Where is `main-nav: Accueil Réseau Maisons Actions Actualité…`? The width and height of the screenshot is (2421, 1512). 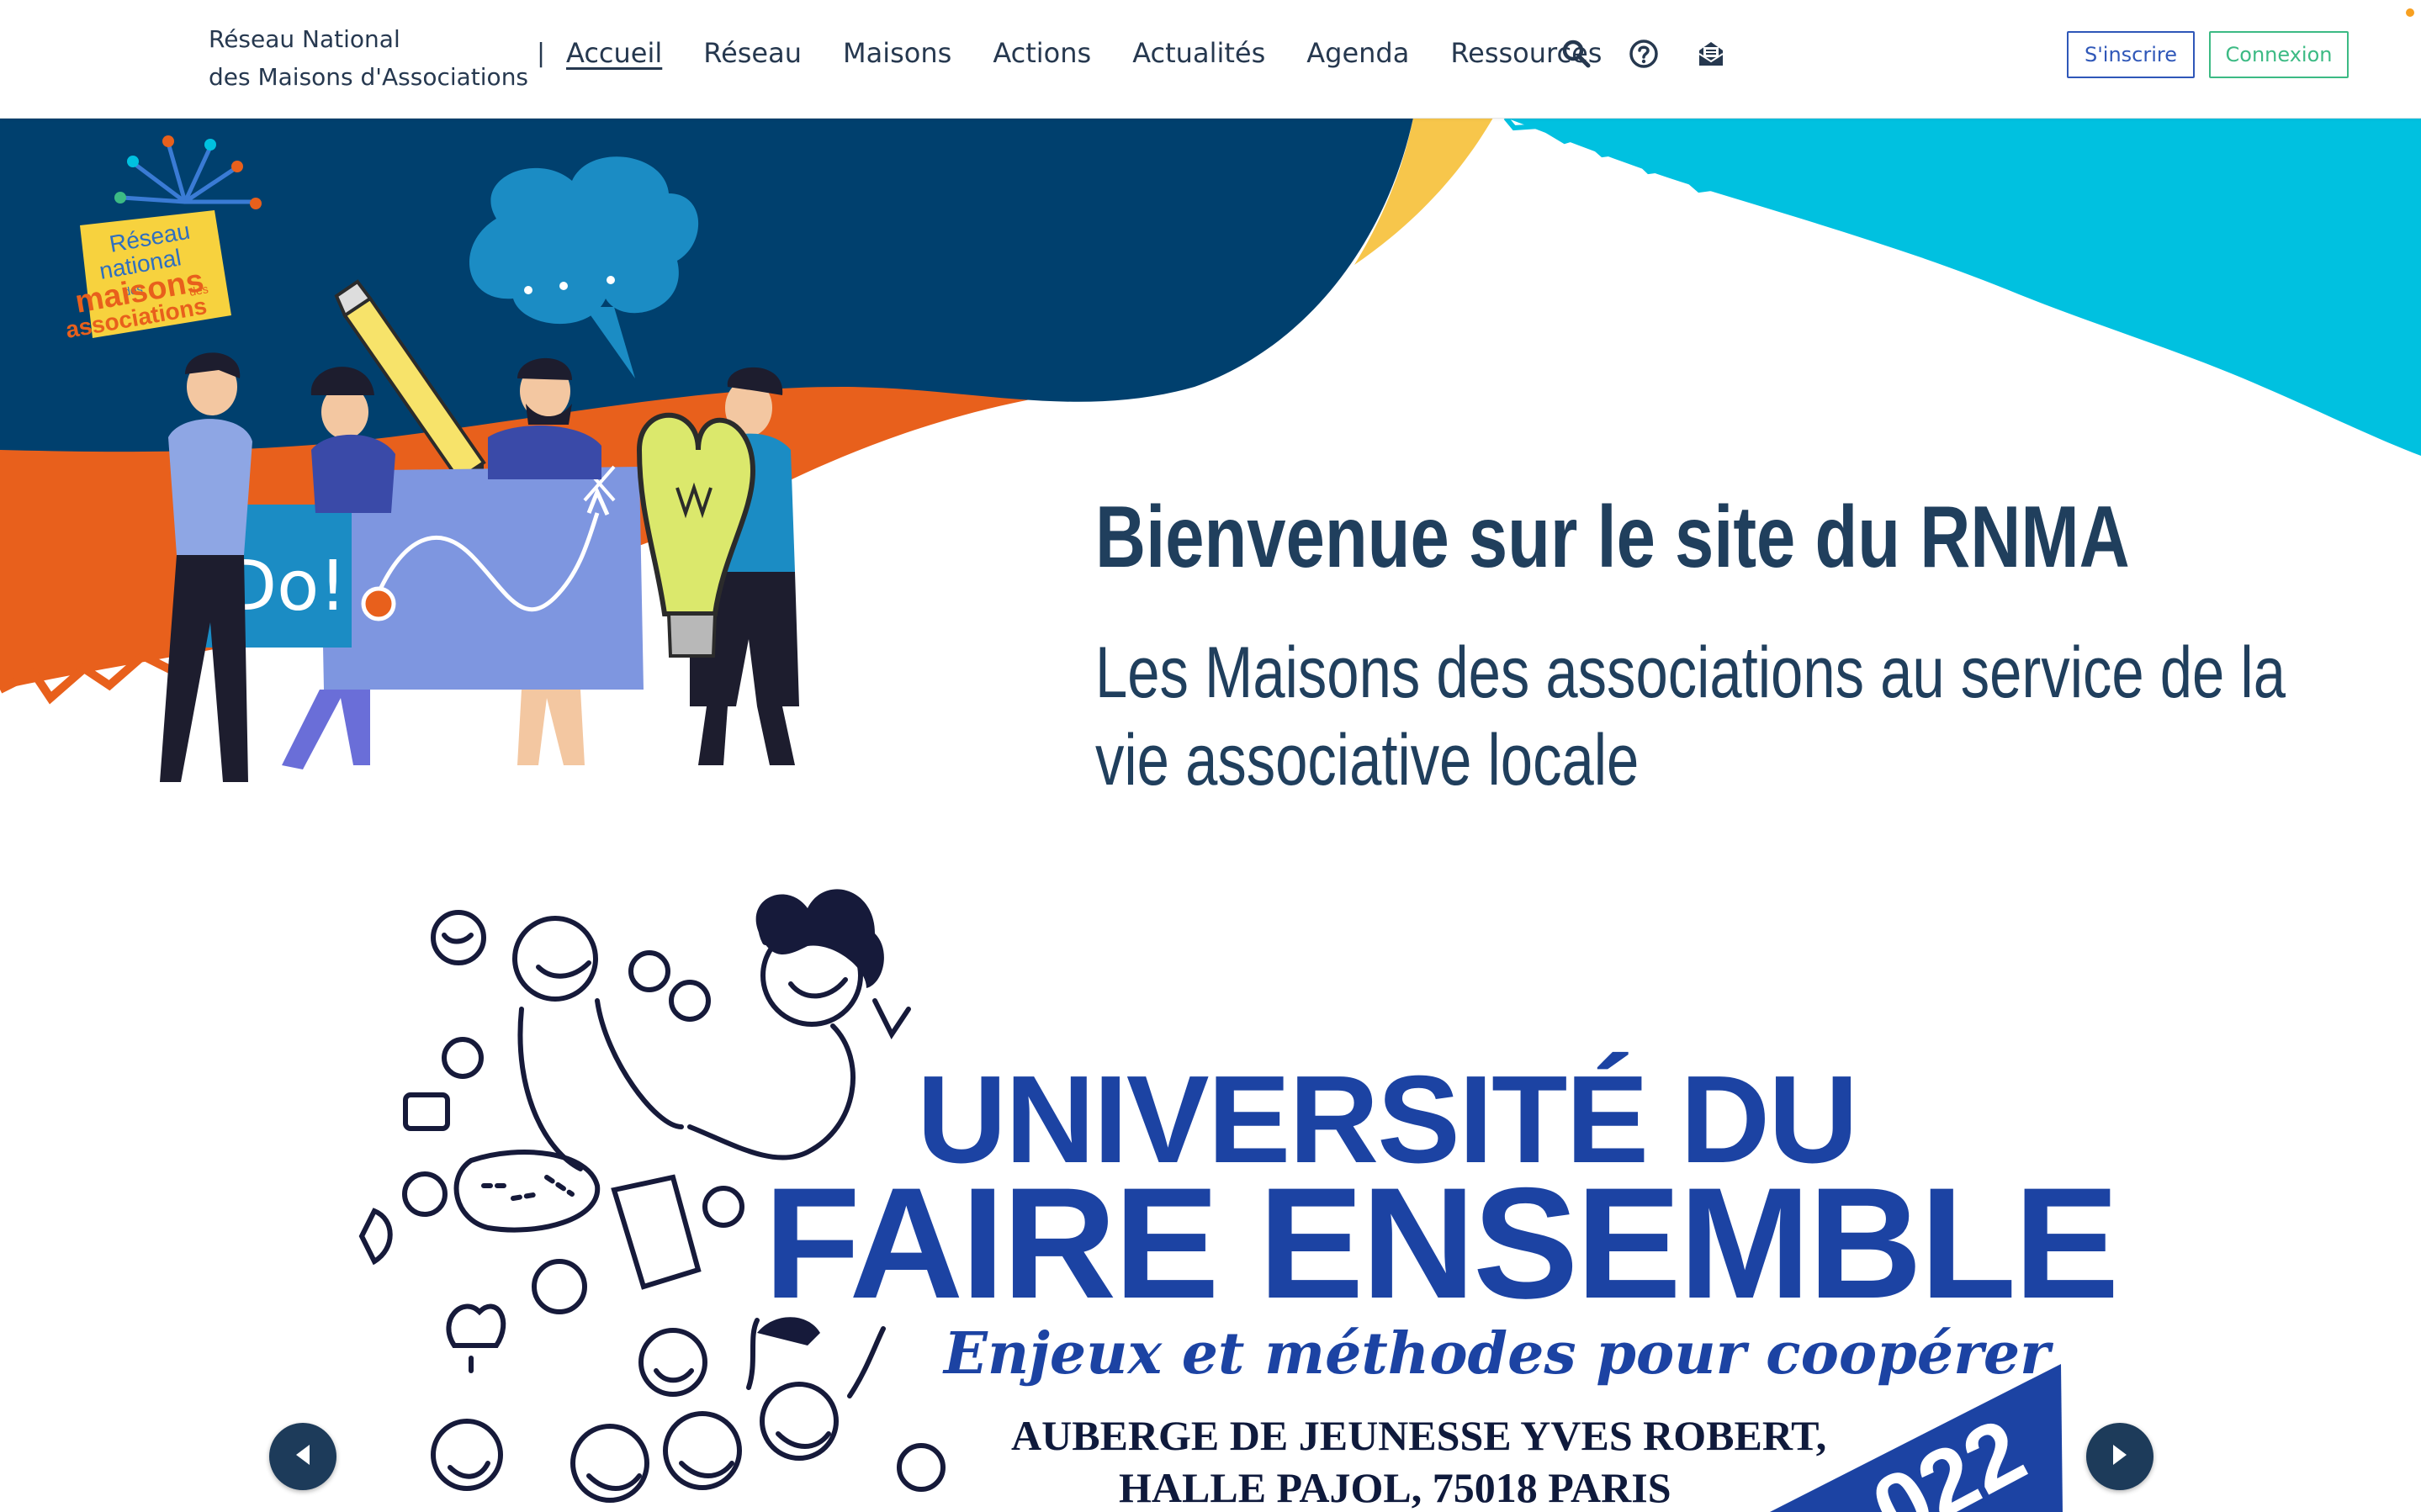
main-nav: Accueil Réseau Maisons Actions Actualité… is located at coordinates (1104, 53).